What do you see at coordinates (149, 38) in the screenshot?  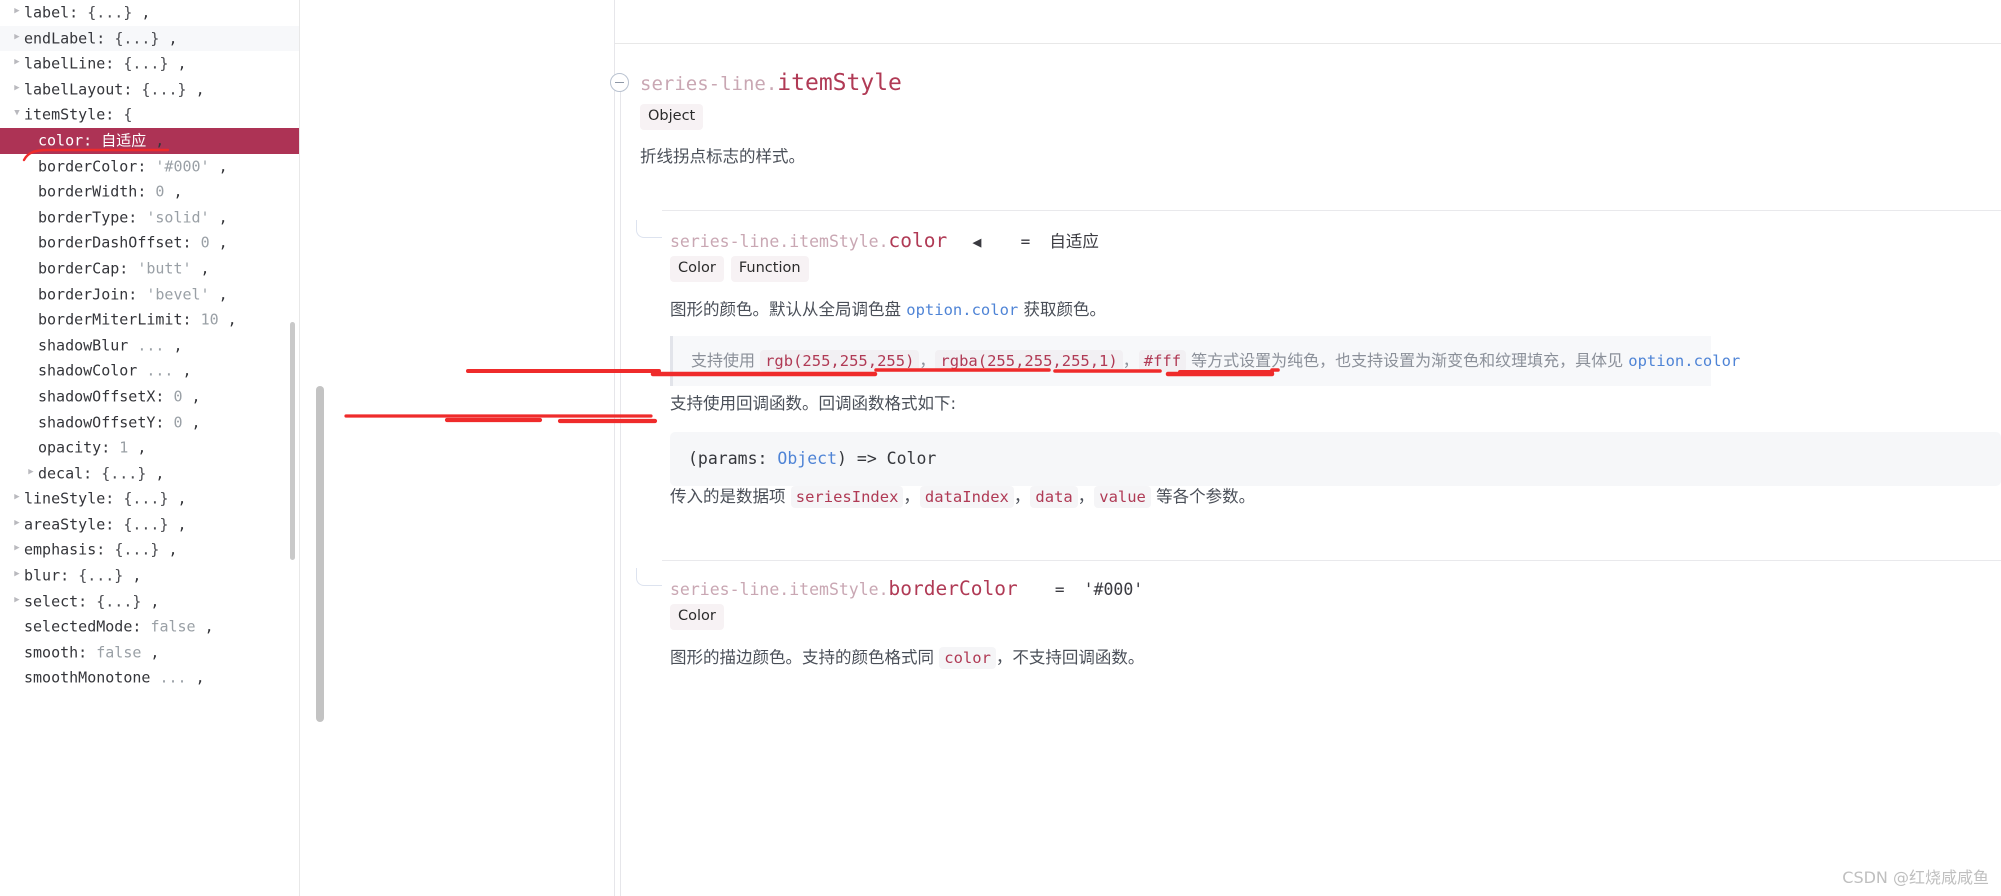 I see `option-tree-item-endLabel: ▶ endLabel: {...} ,` at bounding box center [149, 38].